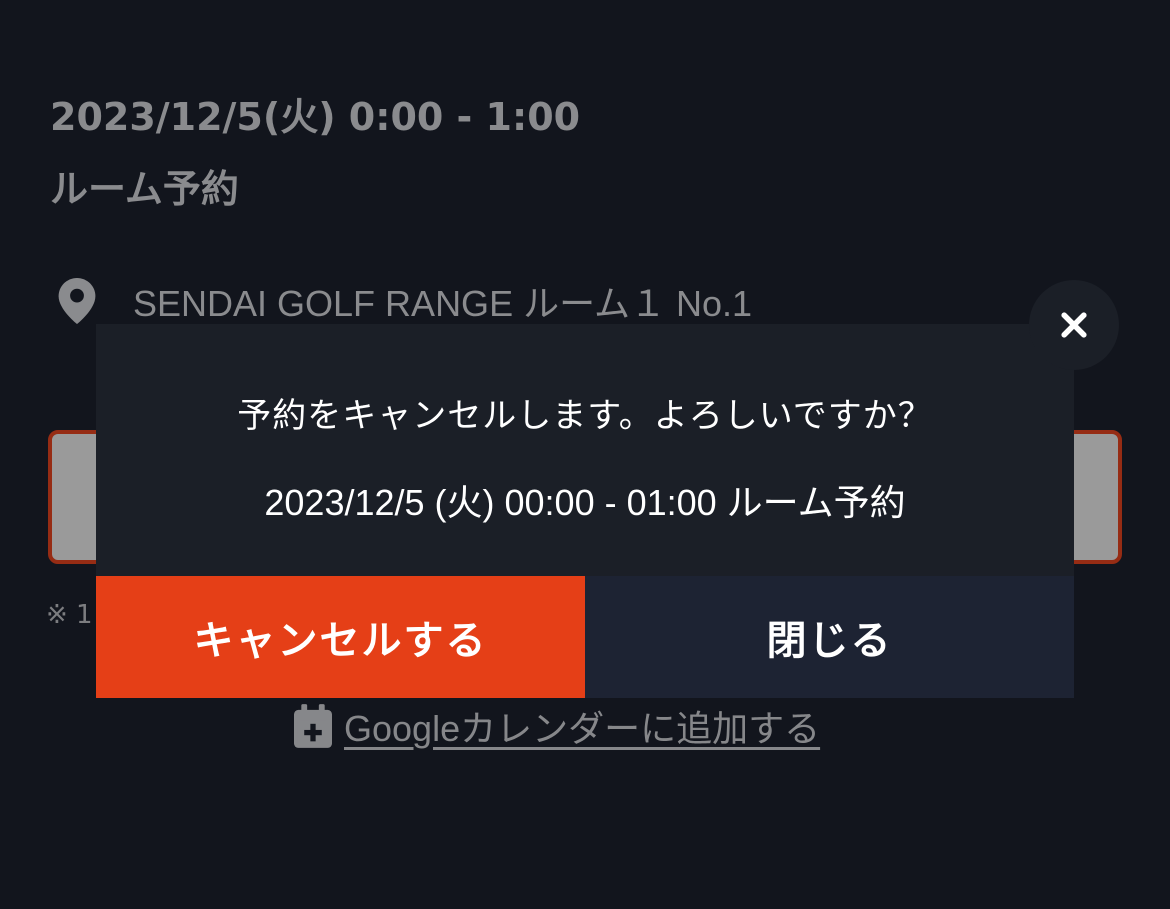 This screenshot has height=909, width=1170. What do you see at coordinates (582, 726) in the screenshot?
I see `google-calendar-link: Googleカレンダーに追加する` at bounding box center [582, 726].